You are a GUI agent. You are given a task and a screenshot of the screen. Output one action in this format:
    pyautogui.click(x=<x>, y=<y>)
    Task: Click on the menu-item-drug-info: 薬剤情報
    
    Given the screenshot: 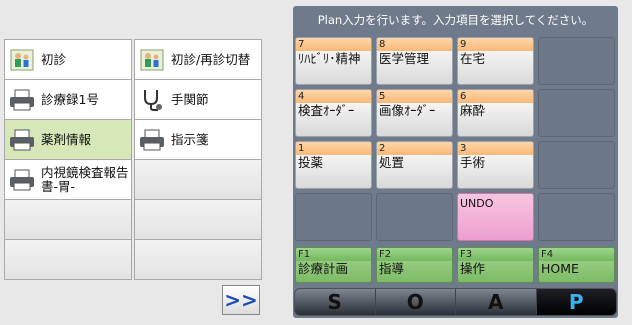 What is the action you would take?
    pyautogui.click(x=68, y=139)
    